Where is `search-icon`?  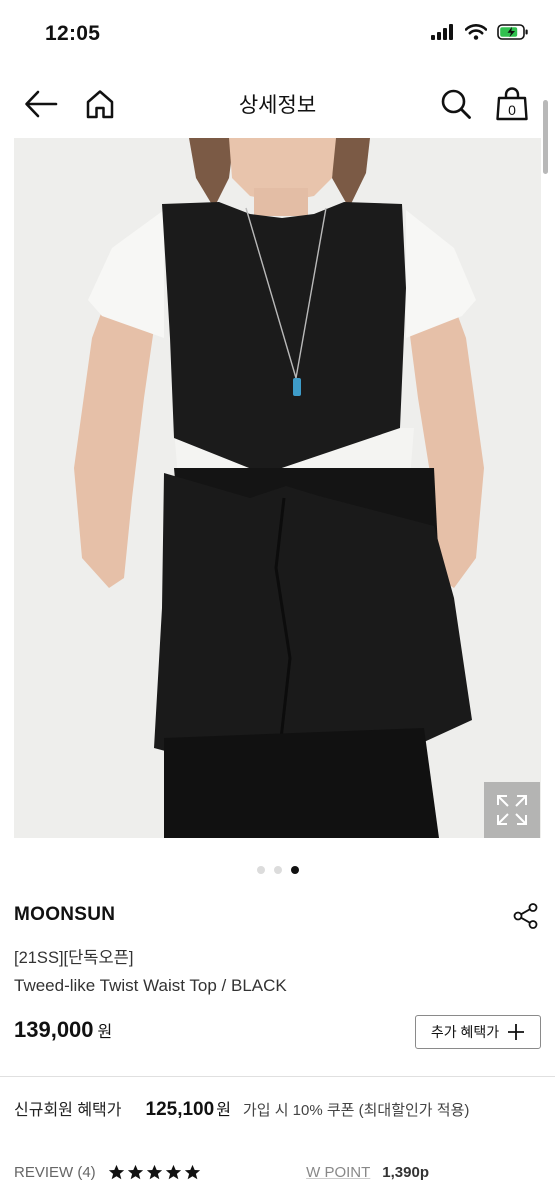
search-icon is located at coordinates (456, 104).